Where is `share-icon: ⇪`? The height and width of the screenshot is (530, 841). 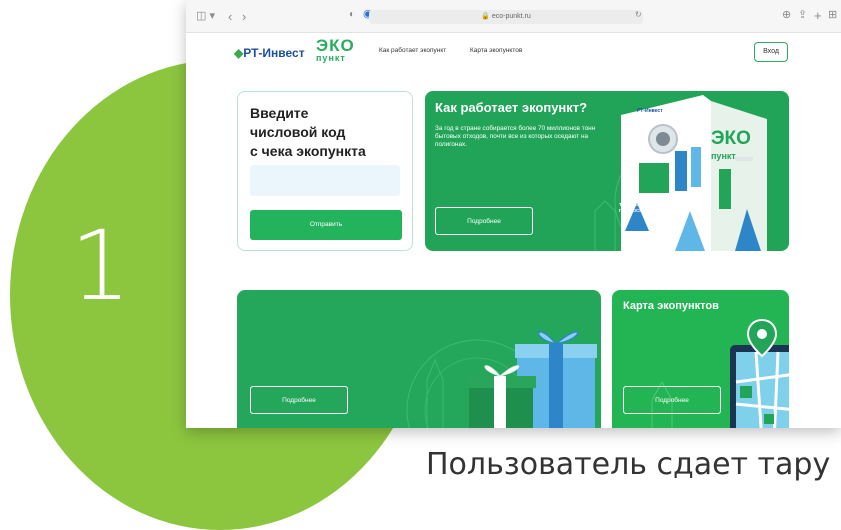 share-icon: ⇪ is located at coordinates (802, 15).